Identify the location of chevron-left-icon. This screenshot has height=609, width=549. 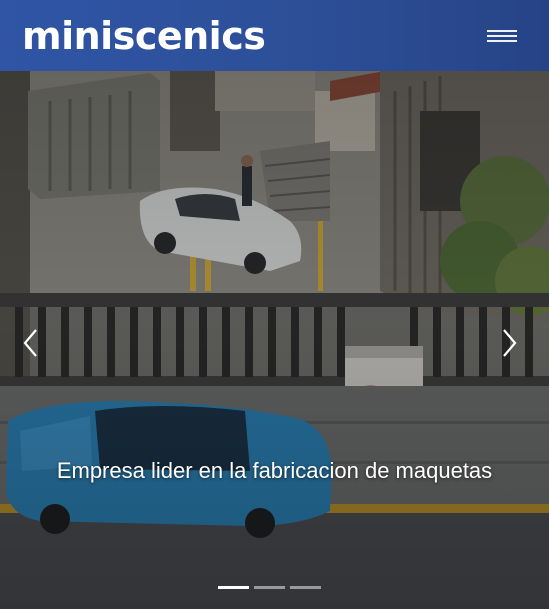
(30, 343).